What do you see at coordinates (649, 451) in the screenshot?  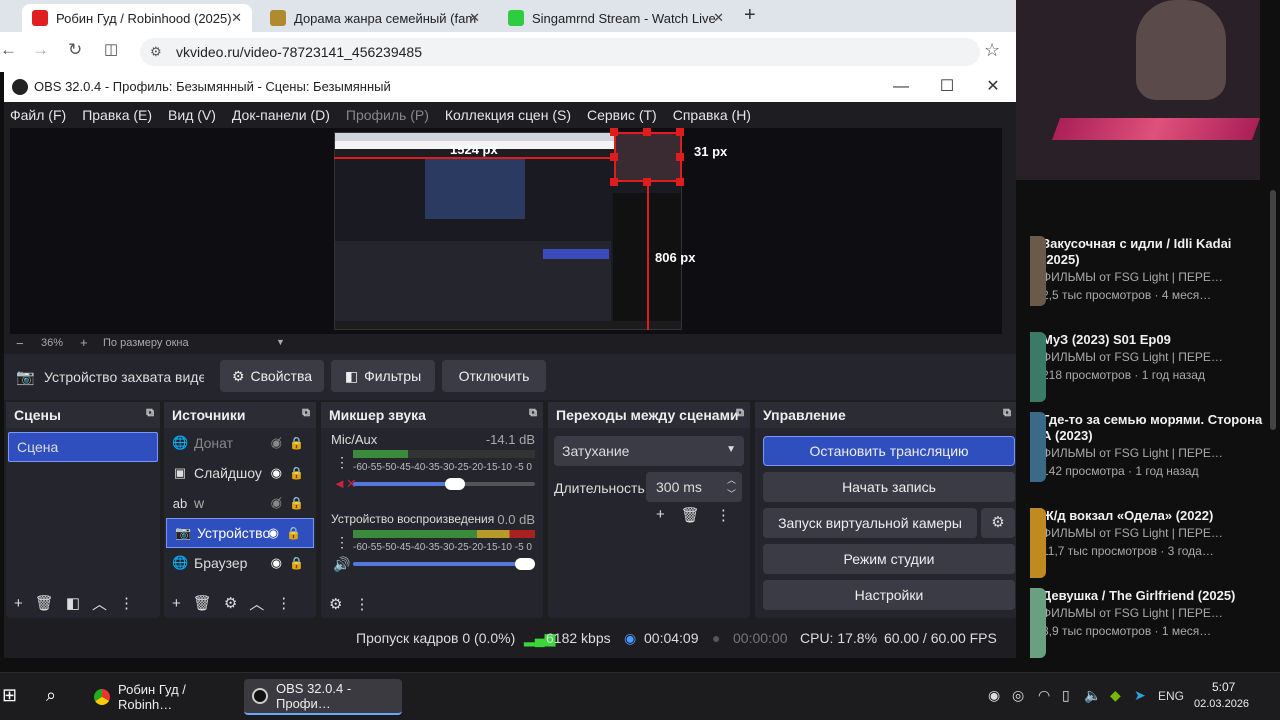 I see `transition-select: Затухание ▼` at bounding box center [649, 451].